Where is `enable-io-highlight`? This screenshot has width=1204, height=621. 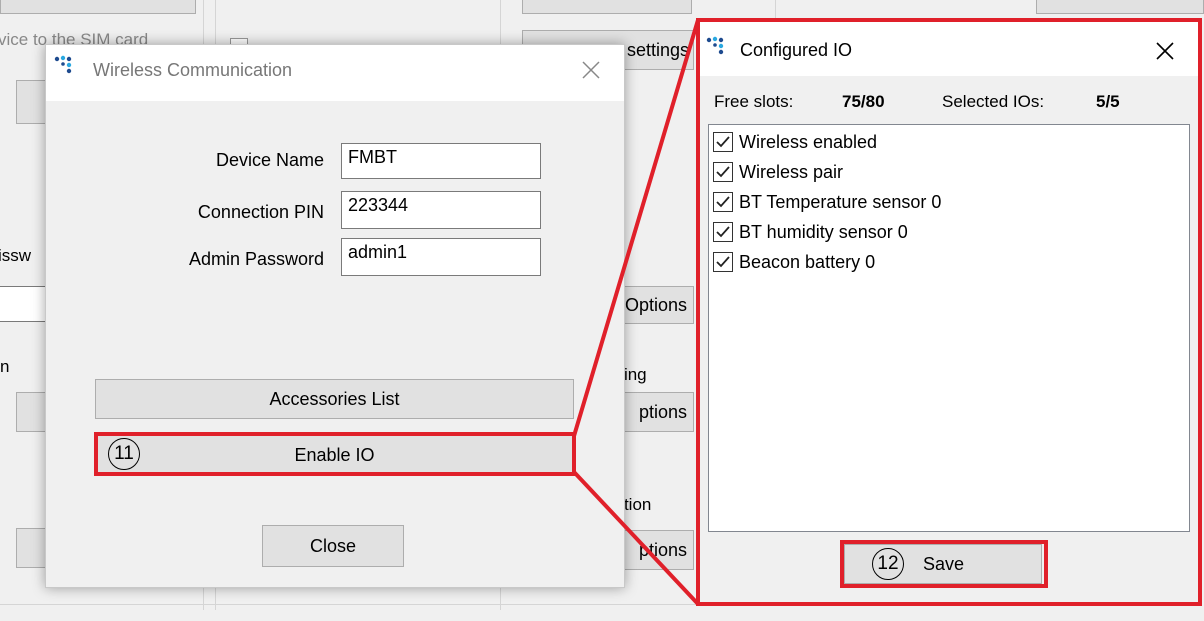
enable-io-highlight is located at coordinates (335, 454).